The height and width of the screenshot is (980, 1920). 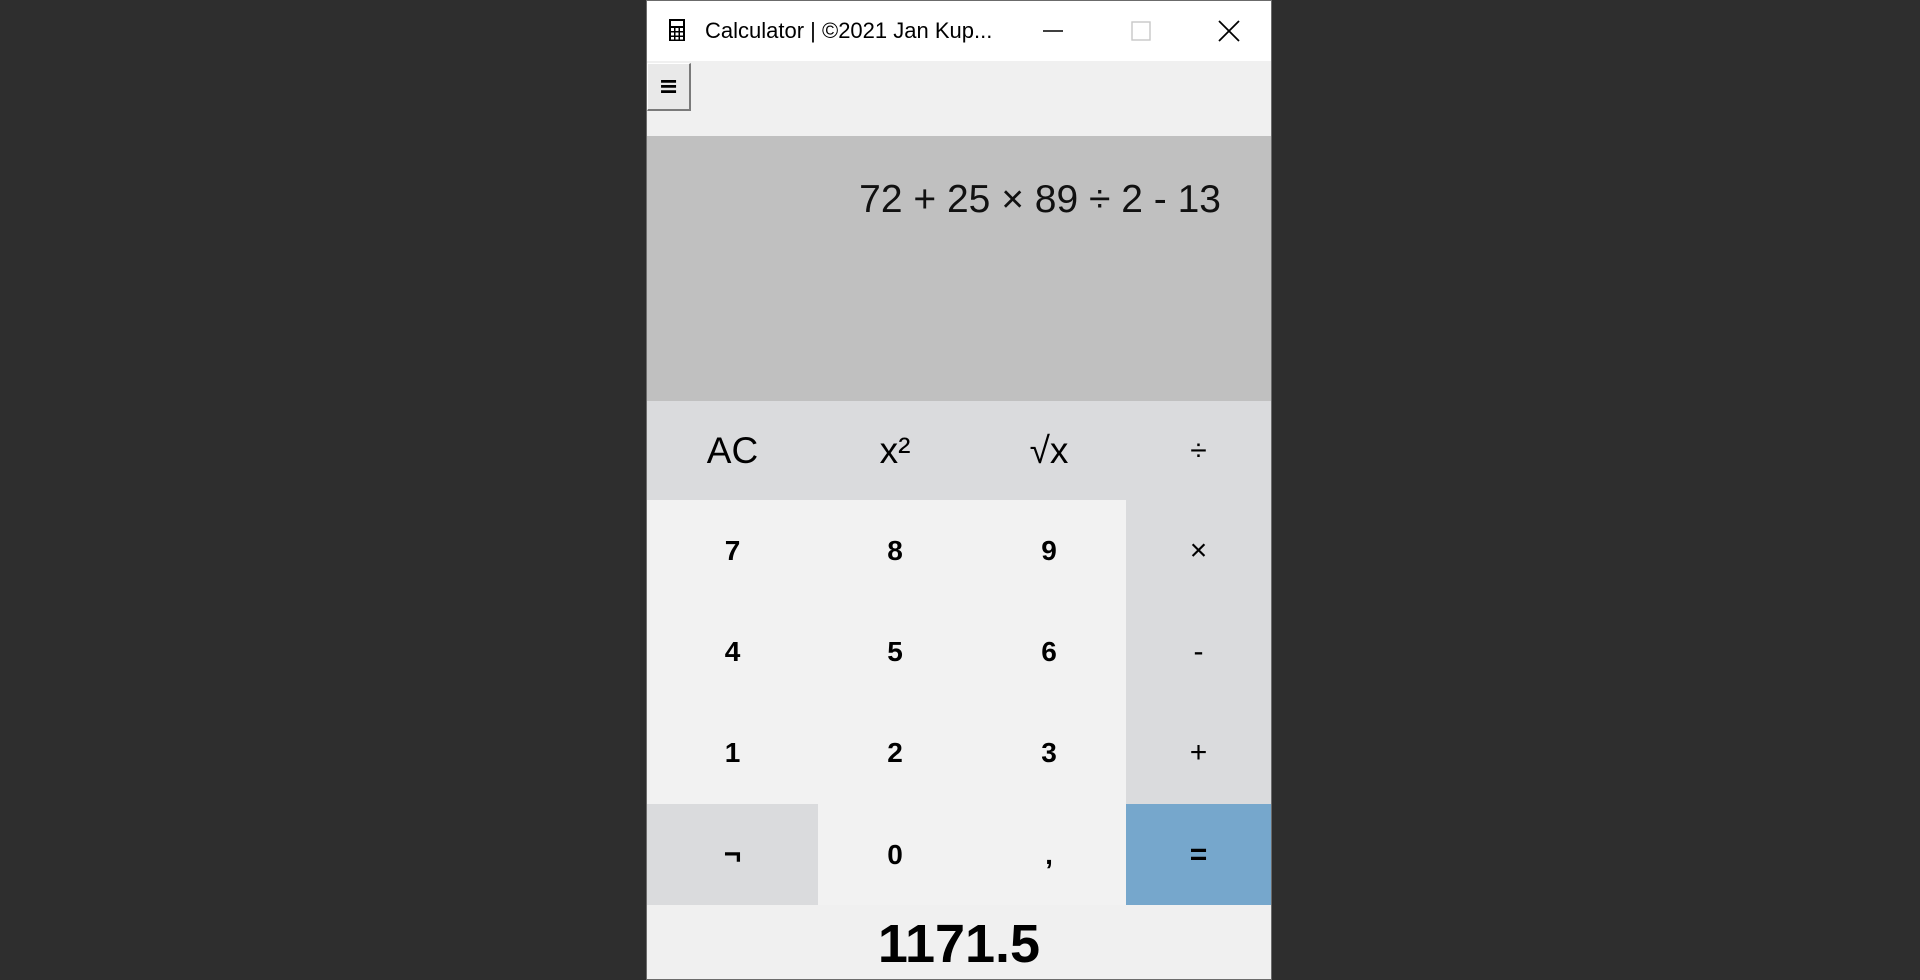 I want to click on digit-1-button: 1, so click(x=732, y=753).